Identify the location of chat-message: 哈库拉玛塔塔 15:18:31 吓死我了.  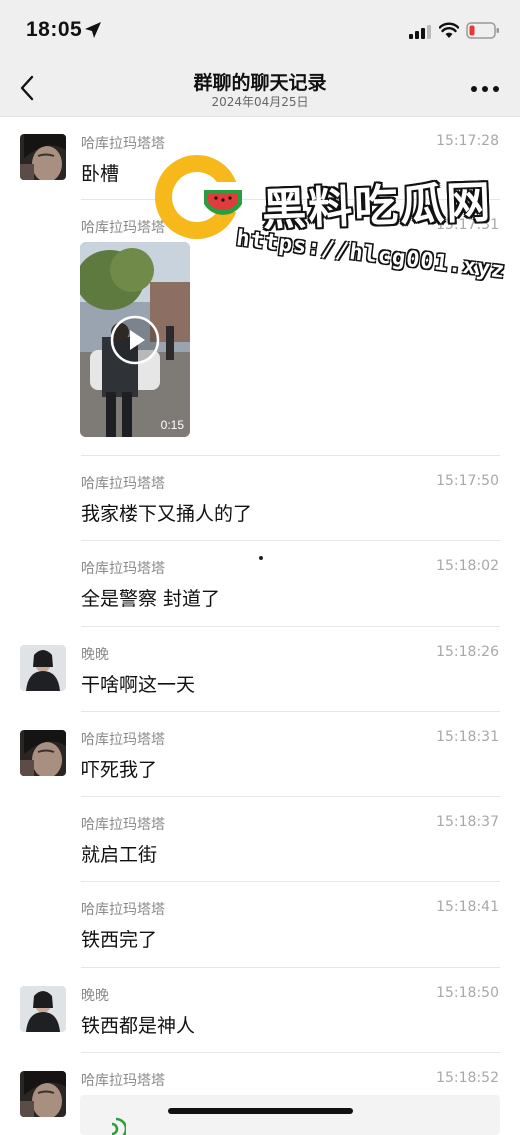
(260, 754).